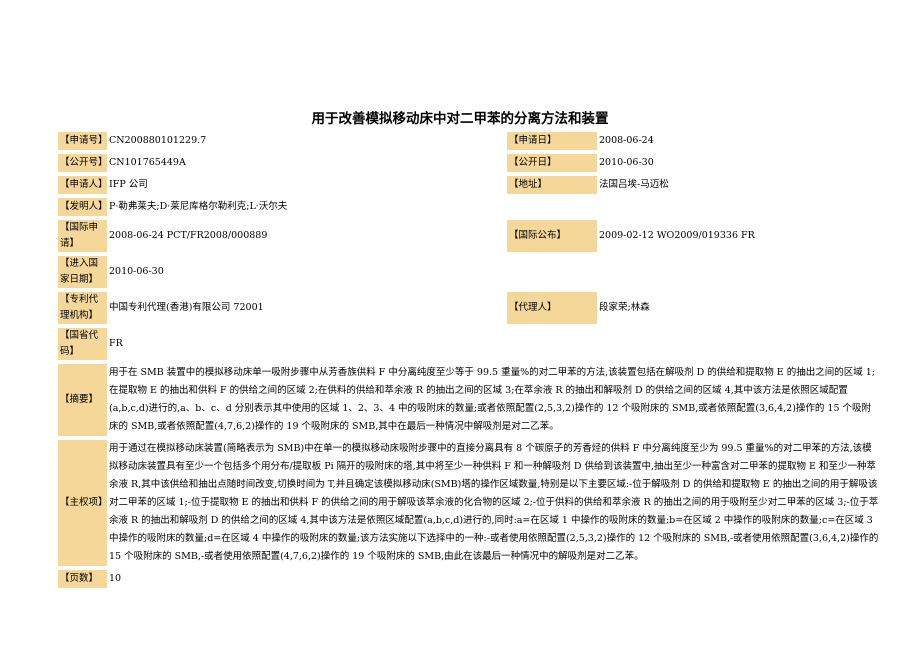  Describe the element at coordinates (82, 236) in the screenshot. I see `international-application-label: 【国际申请】` at that location.